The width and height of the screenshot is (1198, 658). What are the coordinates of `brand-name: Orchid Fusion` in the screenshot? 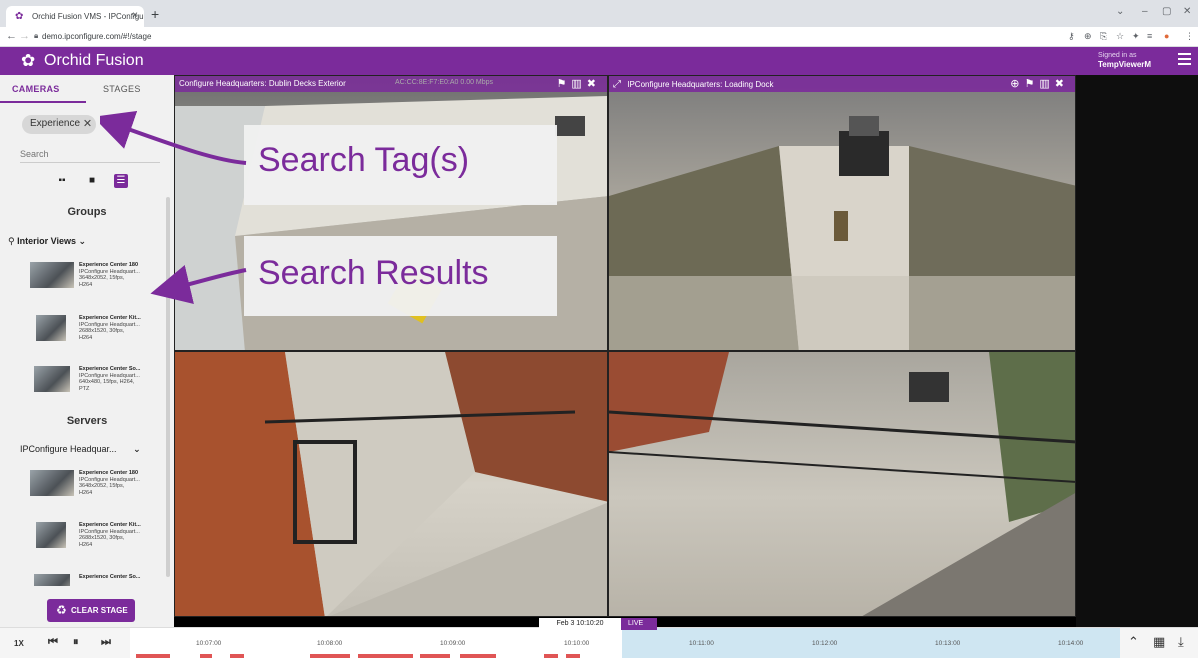 It's located at (94, 60).